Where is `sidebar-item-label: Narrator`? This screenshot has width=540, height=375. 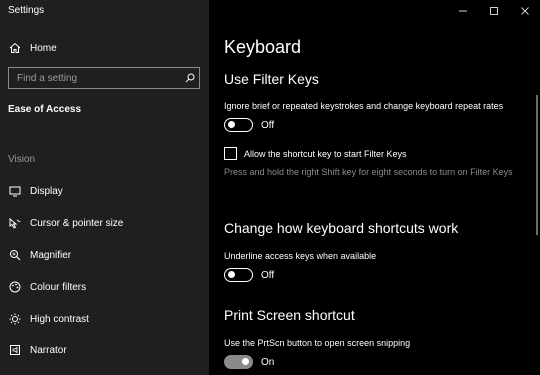 sidebar-item-label: Narrator is located at coordinates (48, 350).